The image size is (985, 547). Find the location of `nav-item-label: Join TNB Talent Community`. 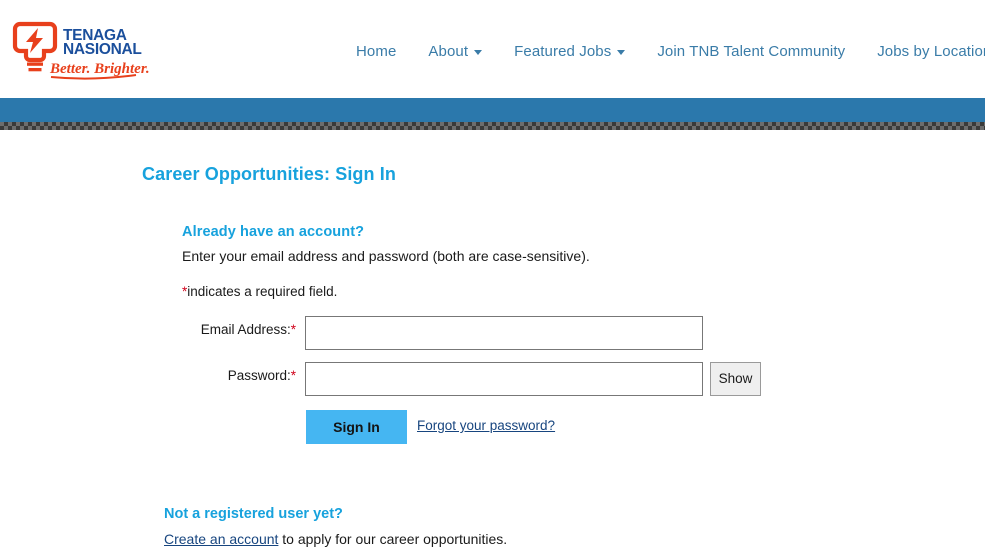

nav-item-label: Join TNB Talent Community is located at coordinates (751, 51).